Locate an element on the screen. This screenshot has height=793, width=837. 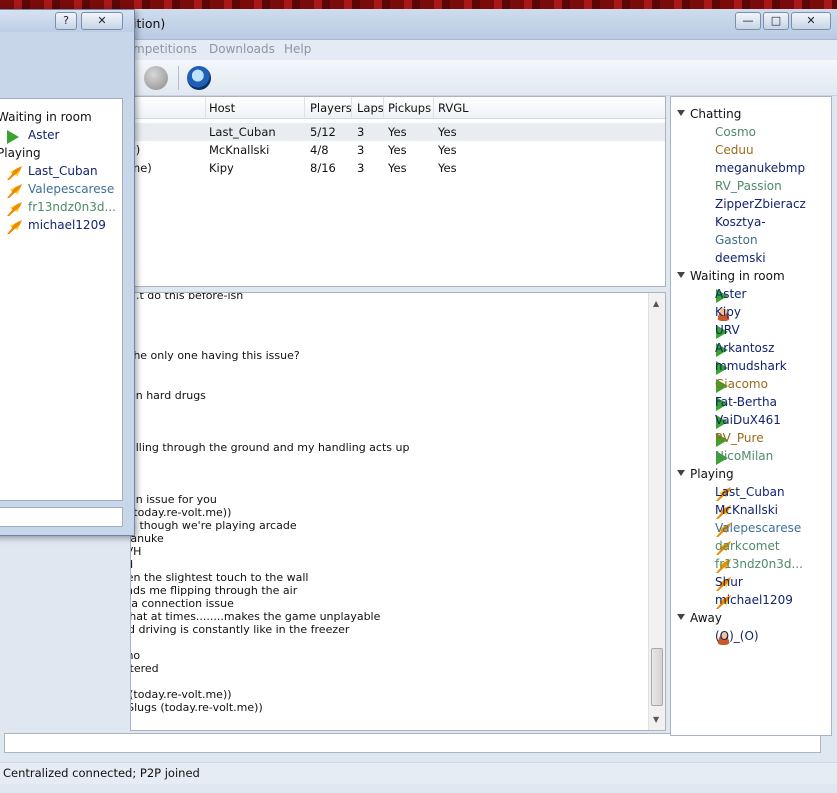
chat-line: n though we're playing arcade is located at coordinates (213, 525).